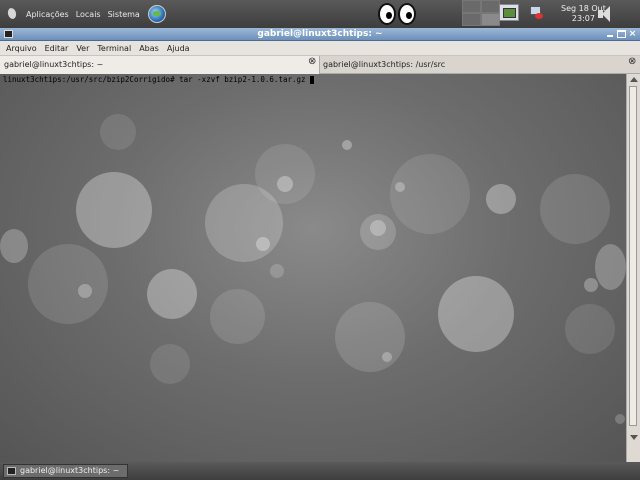 The image size is (640, 480). Describe the element at coordinates (320, 48) in the screenshot. I see `menubar: Arquivo Editar Ver Terminal Abas Ajuda` at that location.